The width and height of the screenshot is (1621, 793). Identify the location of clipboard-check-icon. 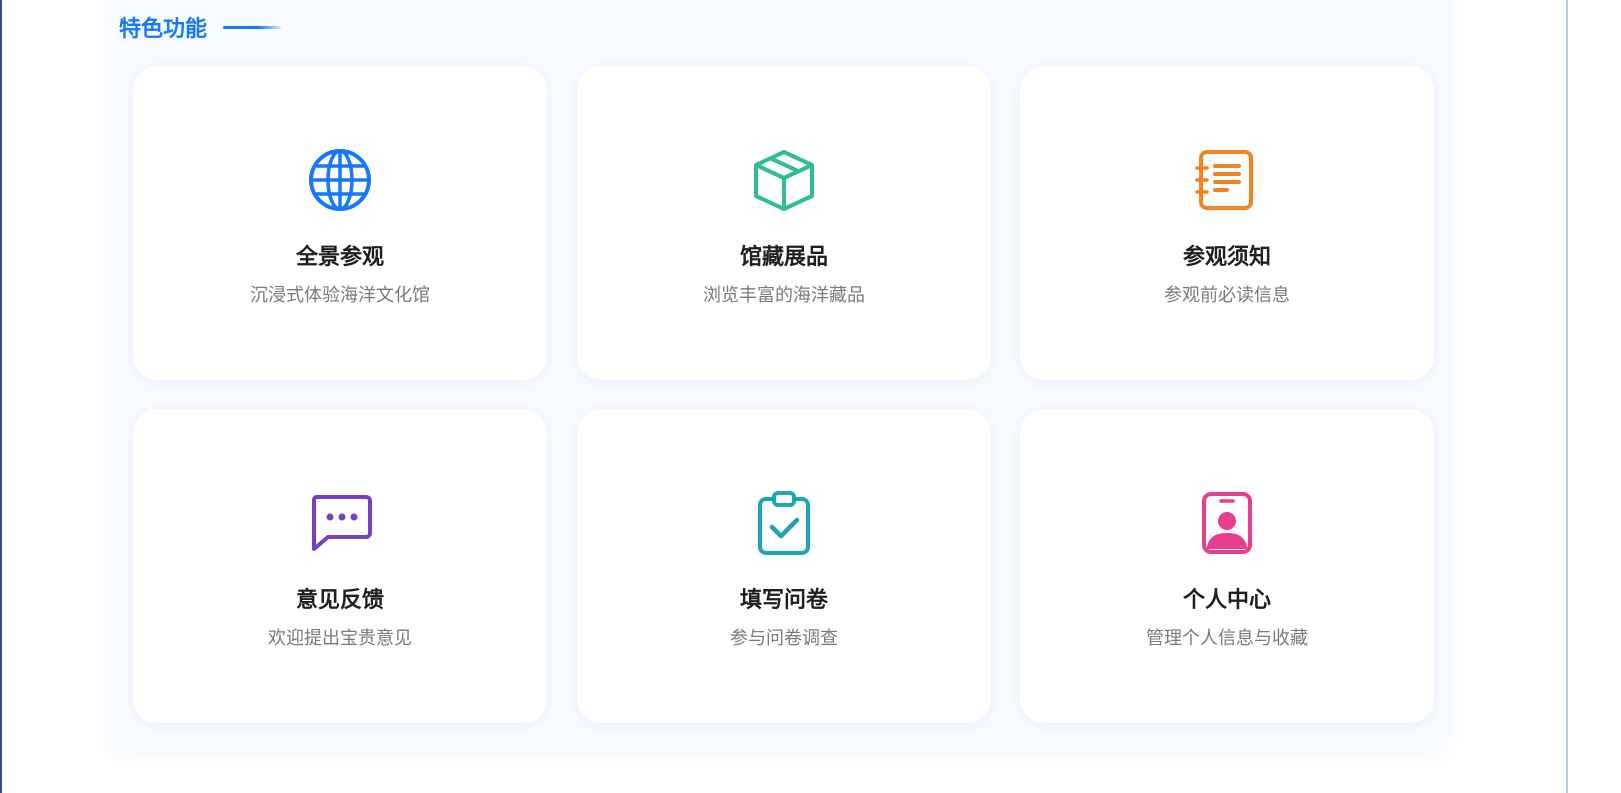
(784, 523).